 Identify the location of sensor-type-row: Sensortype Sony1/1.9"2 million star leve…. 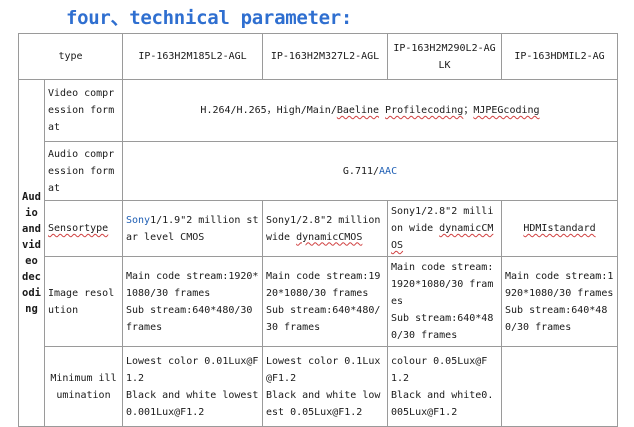
(318, 228).